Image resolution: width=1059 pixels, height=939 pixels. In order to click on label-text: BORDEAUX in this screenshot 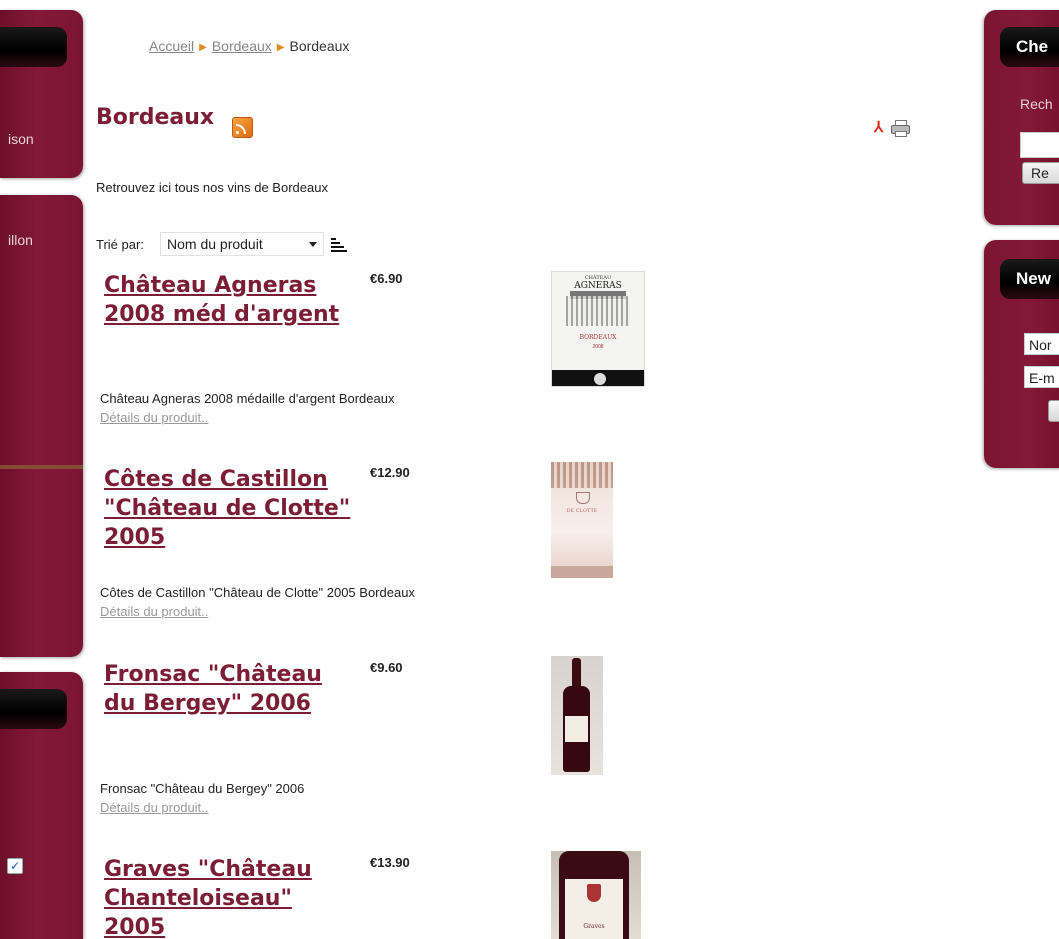, I will do `click(598, 337)`.